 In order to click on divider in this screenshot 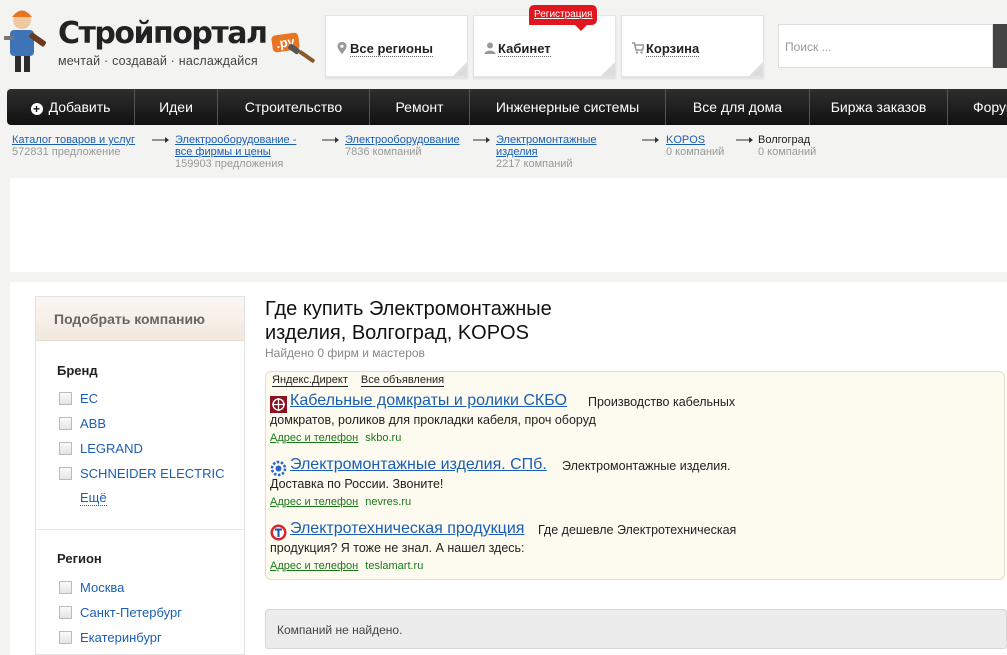, I will do `click(140, 529)`.